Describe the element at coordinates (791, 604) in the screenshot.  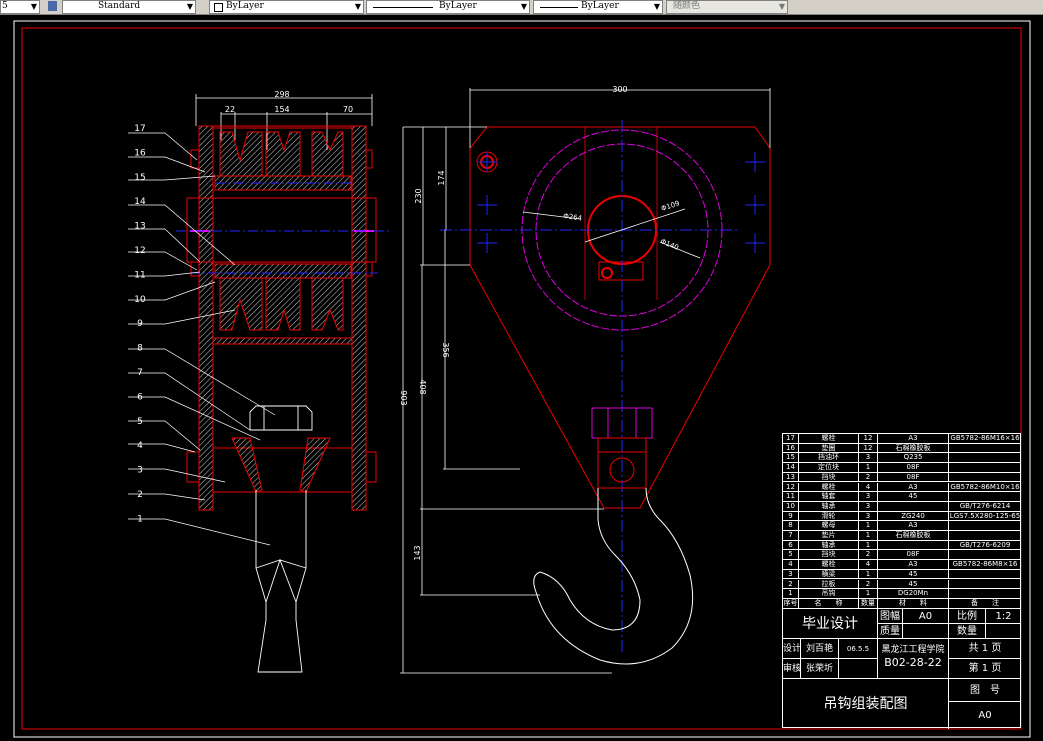
I see `header-no: 序号` at that location.